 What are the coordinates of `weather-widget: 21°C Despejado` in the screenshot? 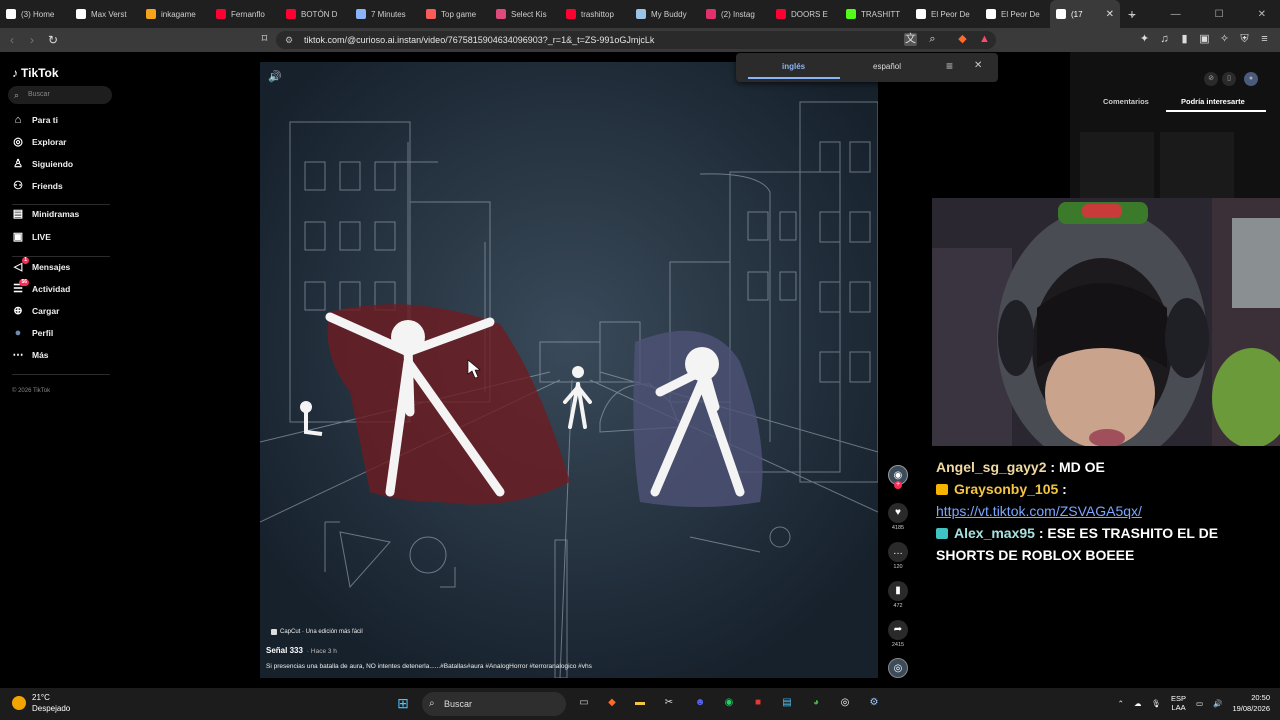 It's located at (41, 703).